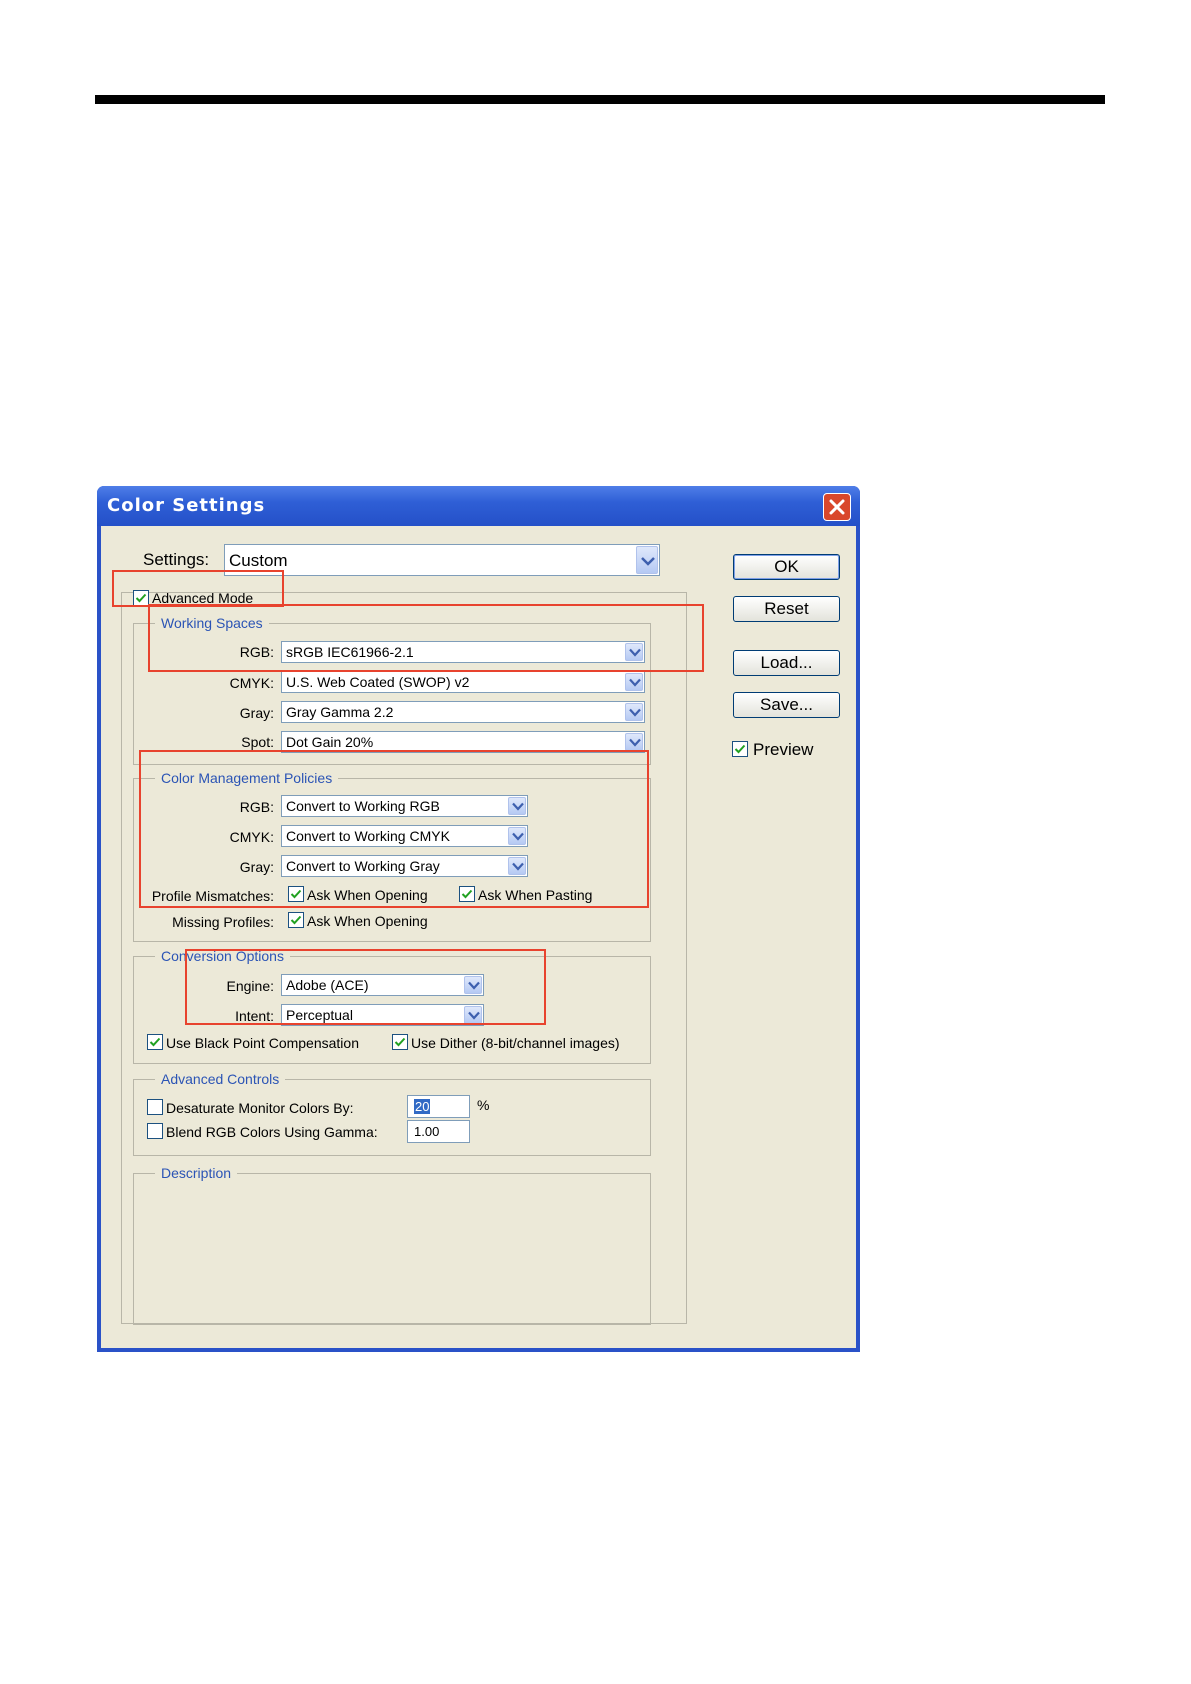 This screenshot has height=1684, width=1191. Describe the element at coordinates (483, 1105) in the screenshot. I see `desaturate-unit: %` at that location.